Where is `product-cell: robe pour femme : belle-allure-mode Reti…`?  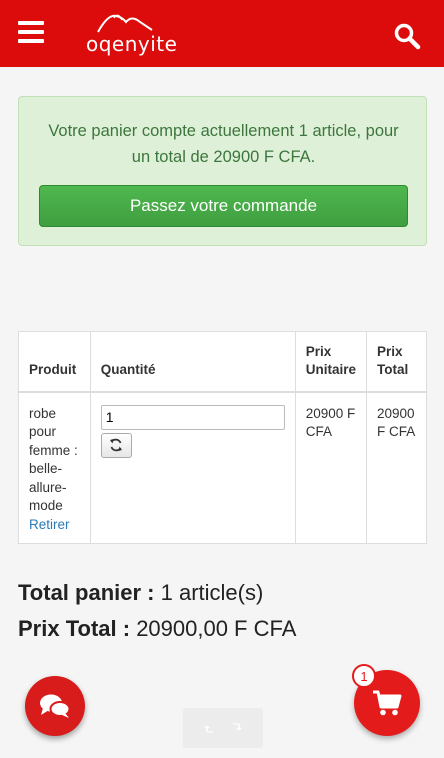 product-cell: robe pour femme : belle-allure-mode Reti… is located at coordinates (54, 467).